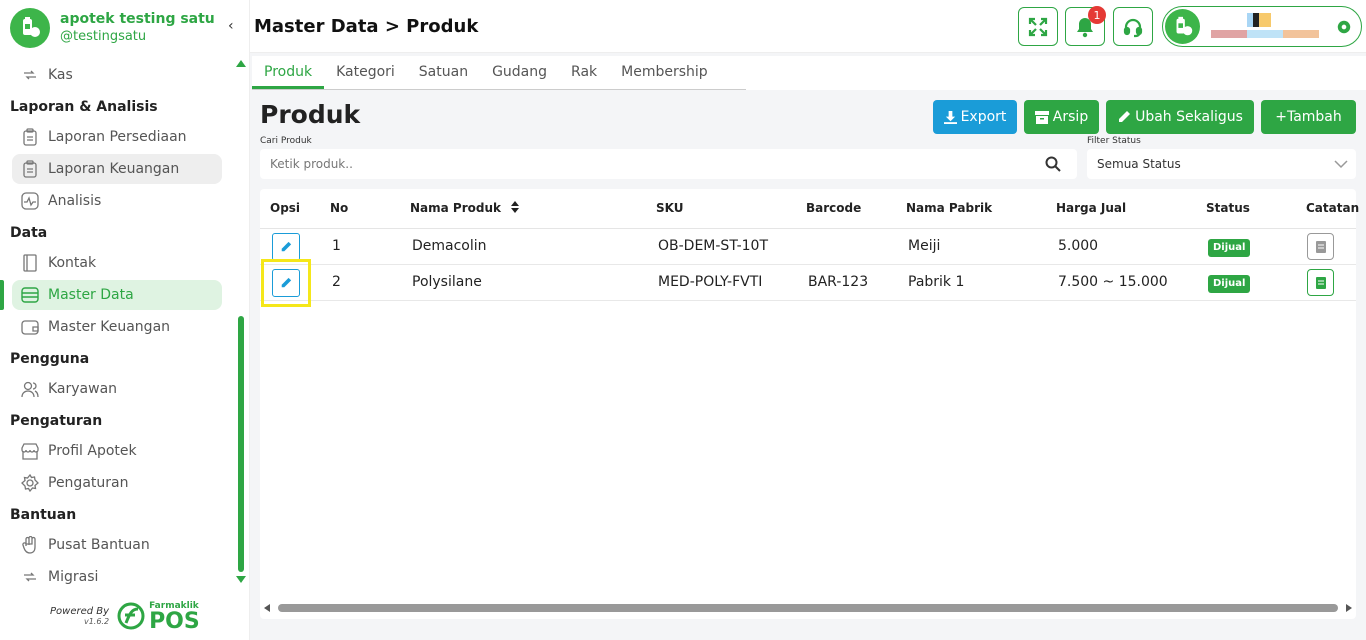 The width and height of the screenshot is (1366, 640). I want to click on settings-gear-icon, so click(1344, 28).